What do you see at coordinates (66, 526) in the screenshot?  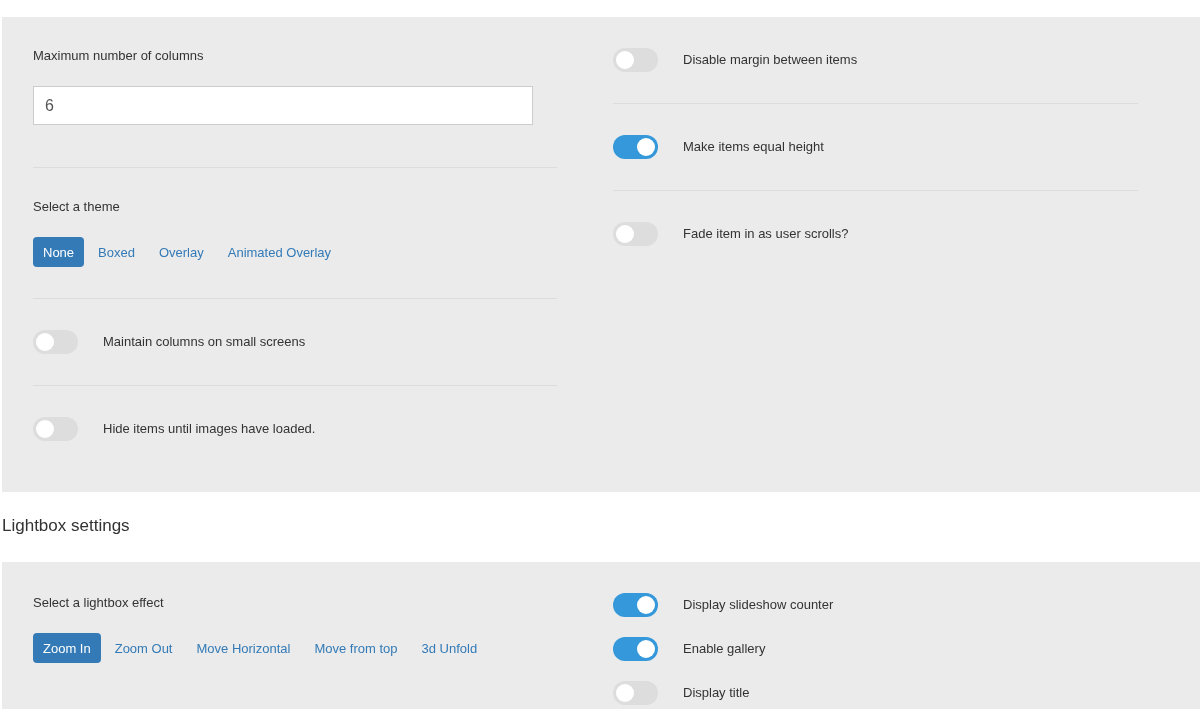 I see `section-heading: Lightbox settings` at bounding box center [66, 526].